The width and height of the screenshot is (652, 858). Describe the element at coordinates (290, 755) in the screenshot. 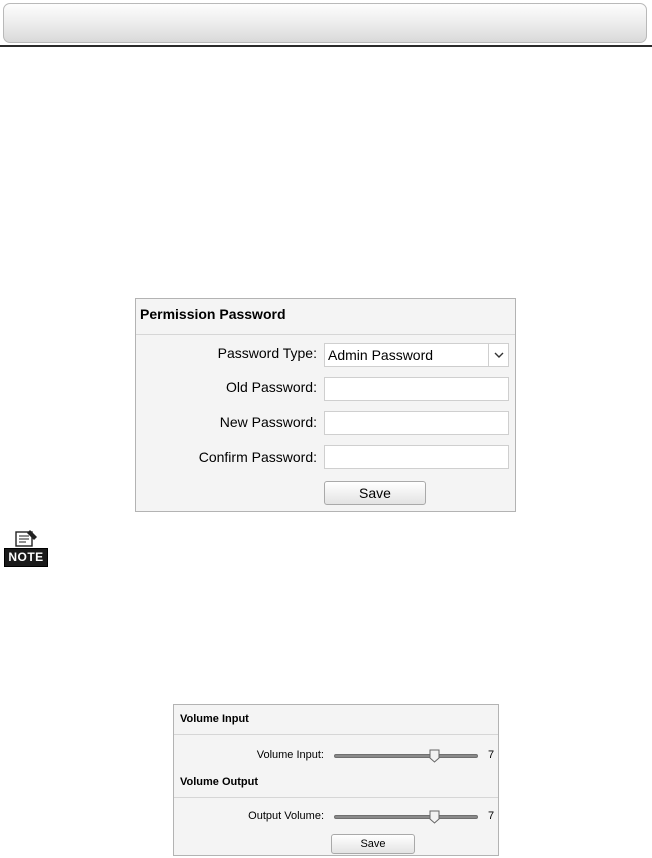

I see `volume-input-label: Volume Input:` at that location.